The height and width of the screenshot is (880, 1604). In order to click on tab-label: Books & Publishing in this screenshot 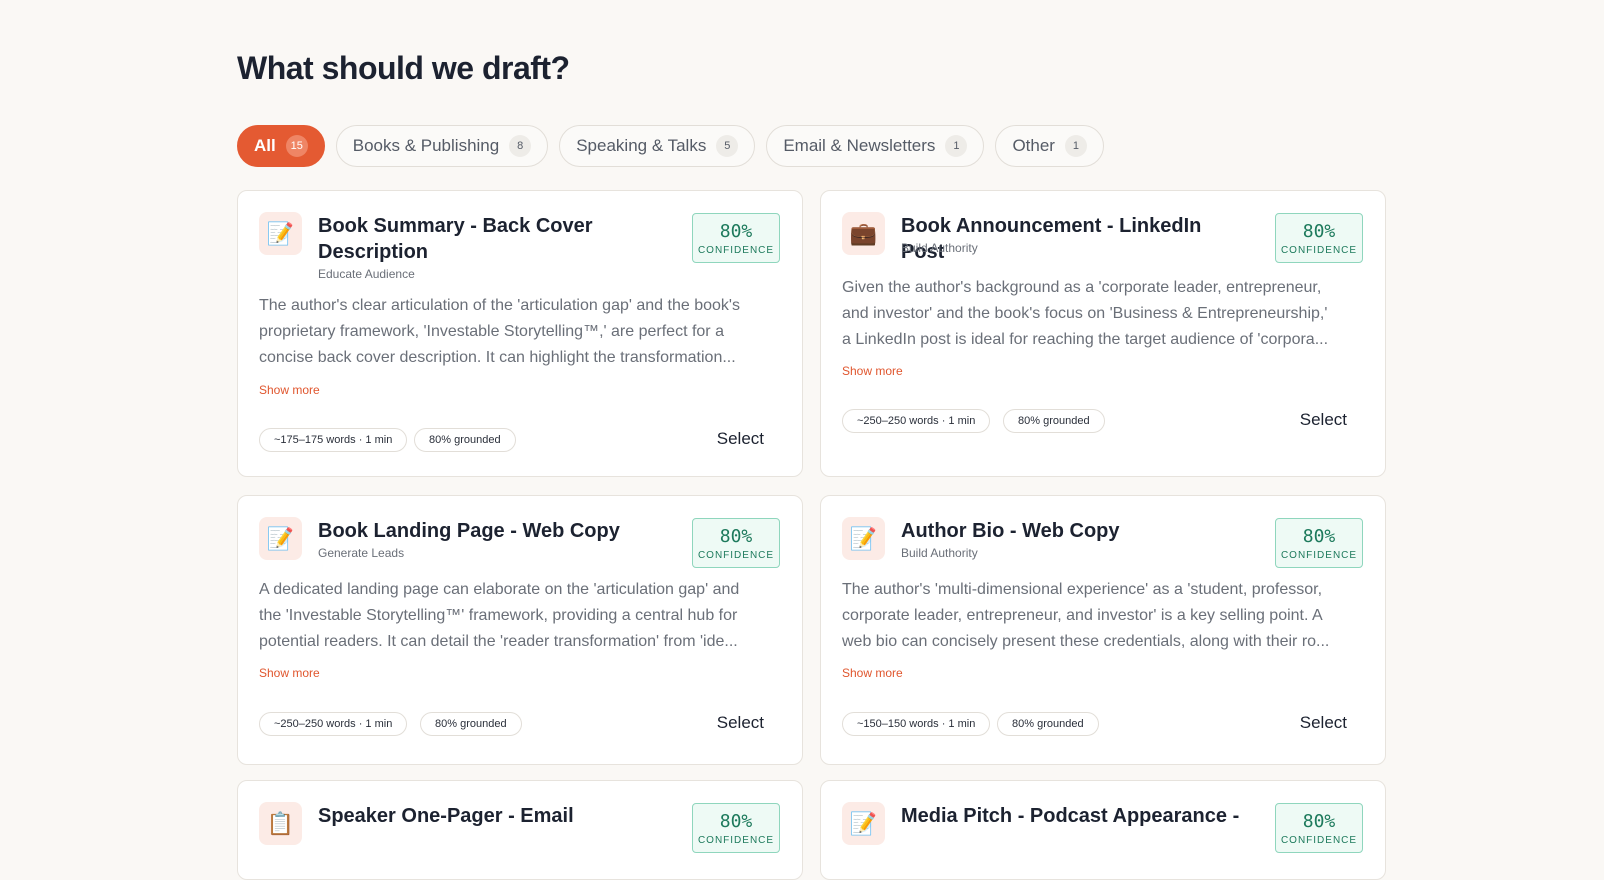, I will do `click(426, 145)`.